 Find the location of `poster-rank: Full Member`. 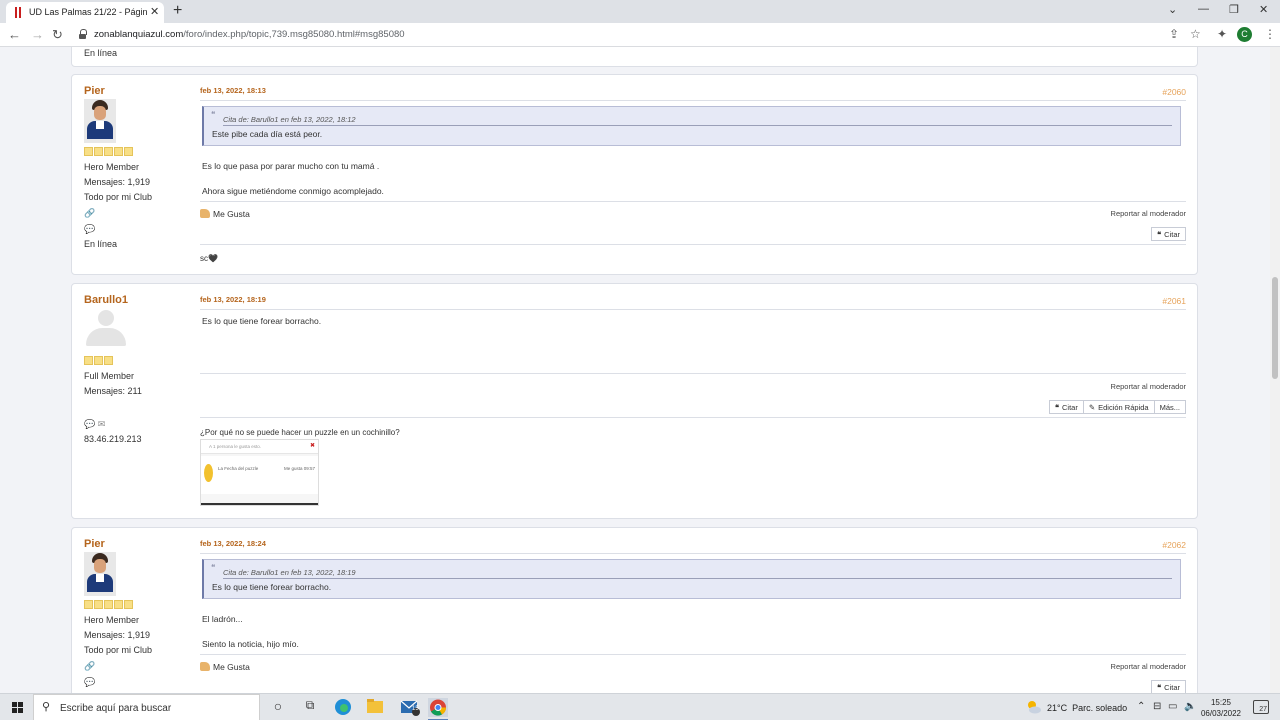

poster-rank: Full Member is located at coordinates (109, 376).